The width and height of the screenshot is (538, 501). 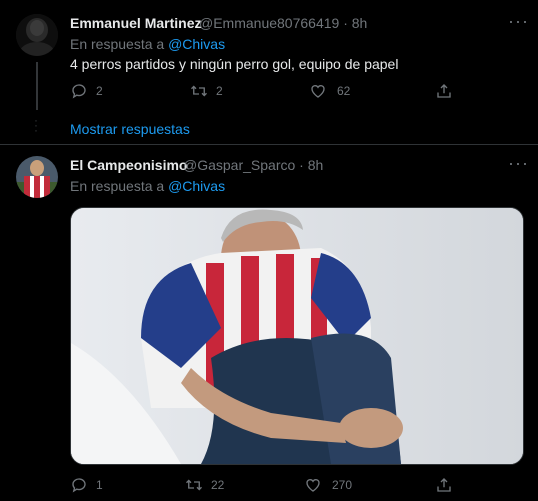 What do you see at coordinates (128, 165) in the screenshot?
I see `author-name: El Campeonisimo` at bounding box center [128, 165].